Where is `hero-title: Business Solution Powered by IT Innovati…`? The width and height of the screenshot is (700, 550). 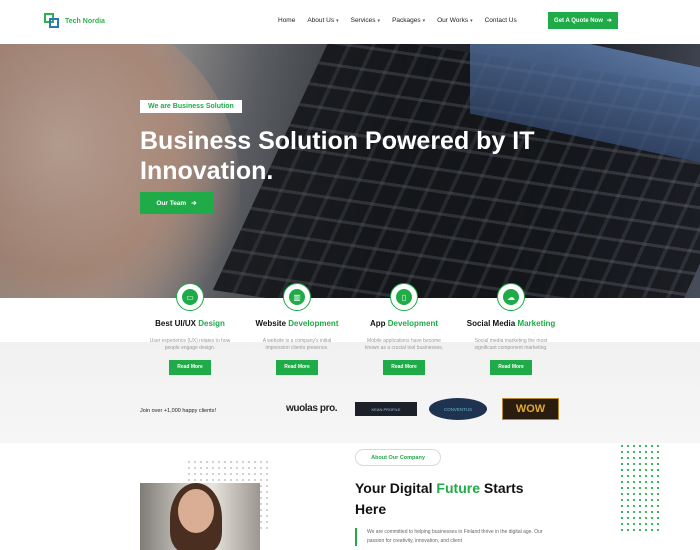 hero-title: Business Solution Powered by IT Innovati… is located at coordinates (337, 156).